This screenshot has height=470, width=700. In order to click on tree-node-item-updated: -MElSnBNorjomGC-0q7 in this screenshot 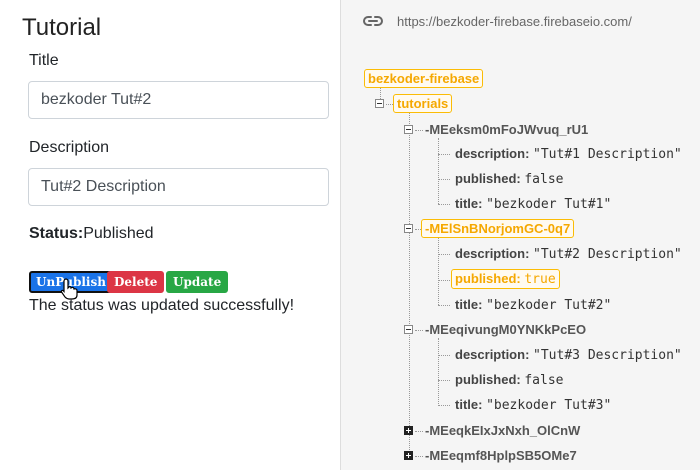, I will do `click(498, 228)`.